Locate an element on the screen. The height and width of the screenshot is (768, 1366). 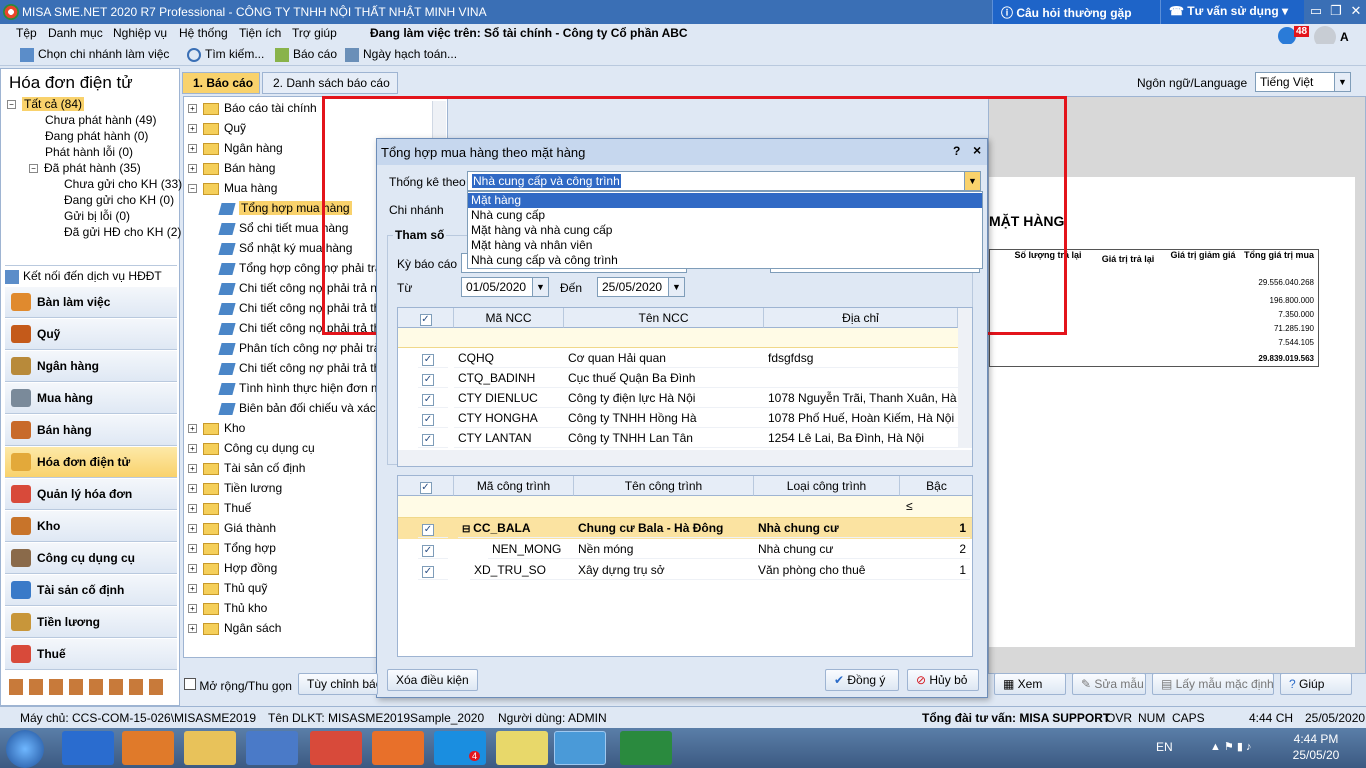
tree-node: + Thủ kho is located at coordinates (227, 608).